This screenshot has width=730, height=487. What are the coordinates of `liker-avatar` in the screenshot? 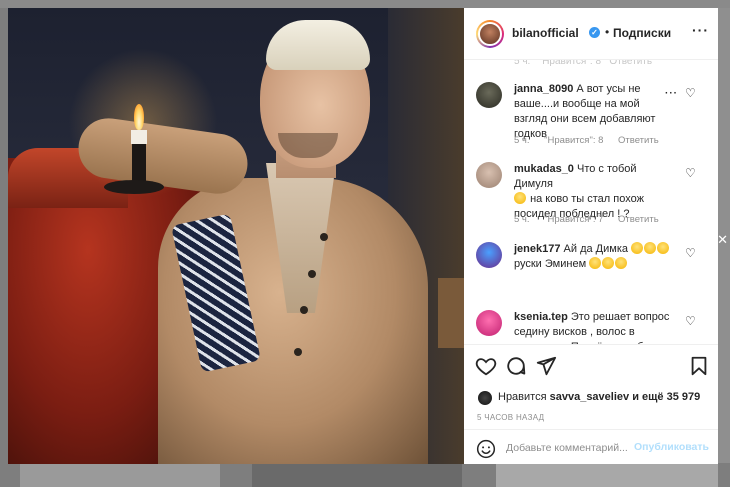 It's located at (485, 398).